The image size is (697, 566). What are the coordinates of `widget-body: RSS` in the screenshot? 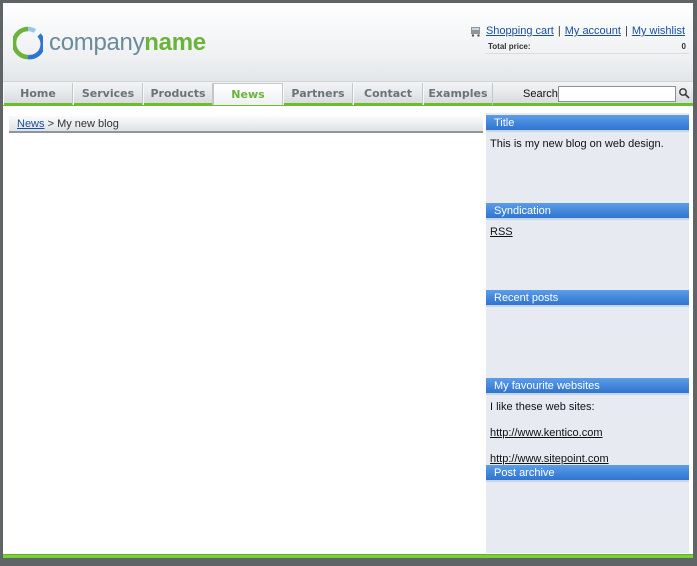 It's located at (587, 232).